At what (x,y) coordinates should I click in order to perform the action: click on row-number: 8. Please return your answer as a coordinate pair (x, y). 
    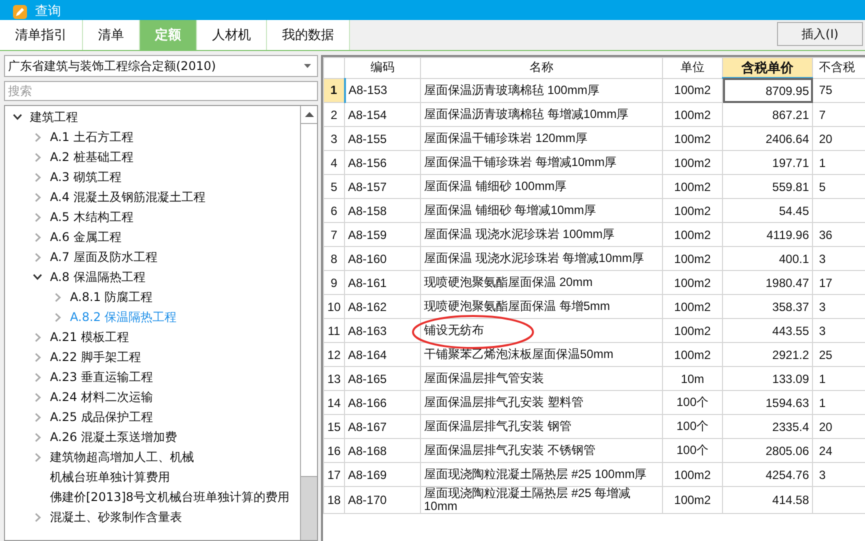
    Looking at the image, I should click on (334, 258).